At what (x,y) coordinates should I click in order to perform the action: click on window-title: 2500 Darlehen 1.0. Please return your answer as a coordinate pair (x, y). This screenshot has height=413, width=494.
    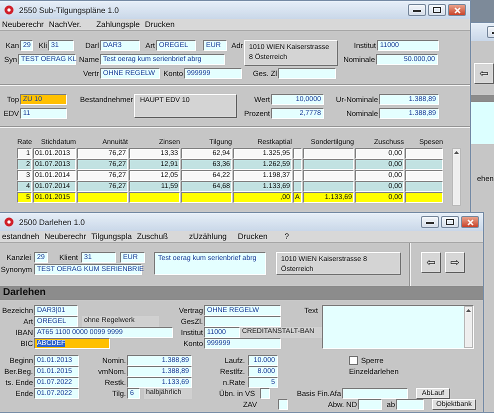
    Looking at the image, I should click on (52, 222).